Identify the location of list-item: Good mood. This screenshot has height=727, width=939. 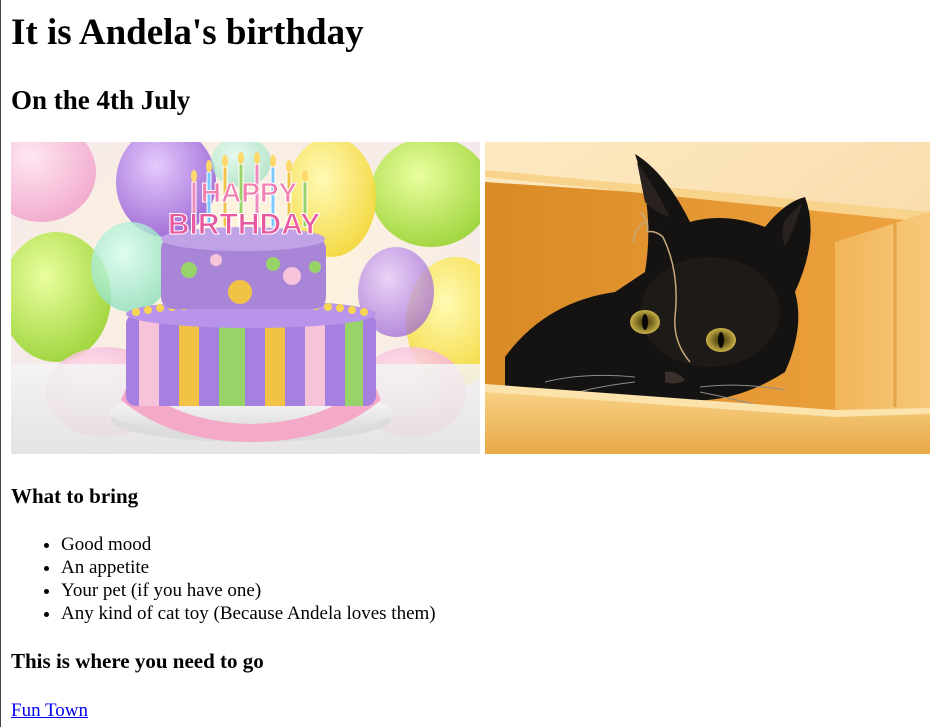
(248, 544).